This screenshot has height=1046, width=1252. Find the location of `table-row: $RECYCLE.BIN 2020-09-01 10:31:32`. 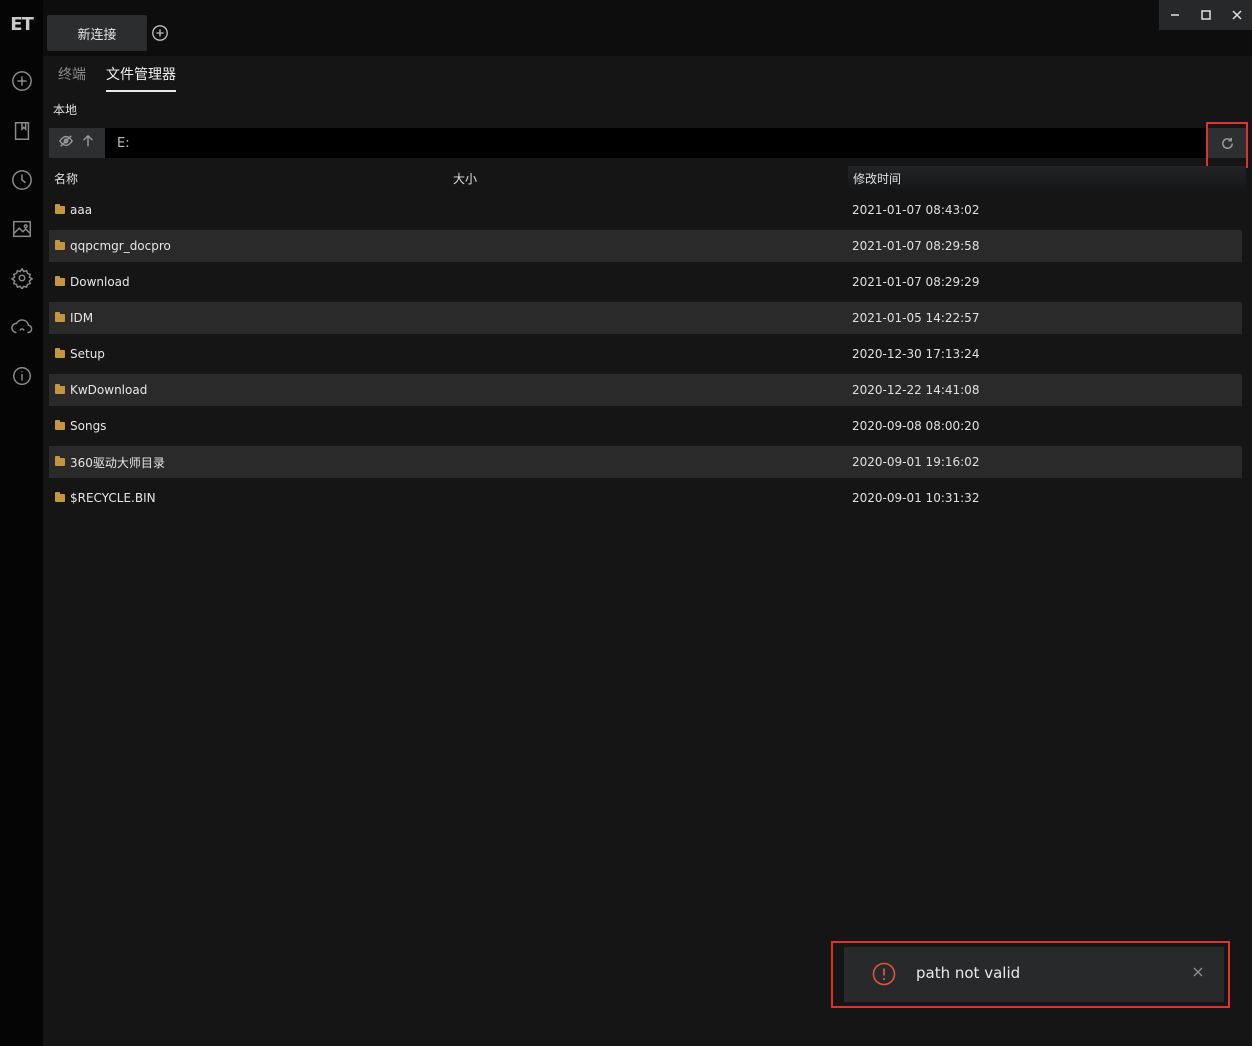

table-row: $RECYCLE.BIN 2020-09-01 10:31:32 is located at coordinates (645, 498).